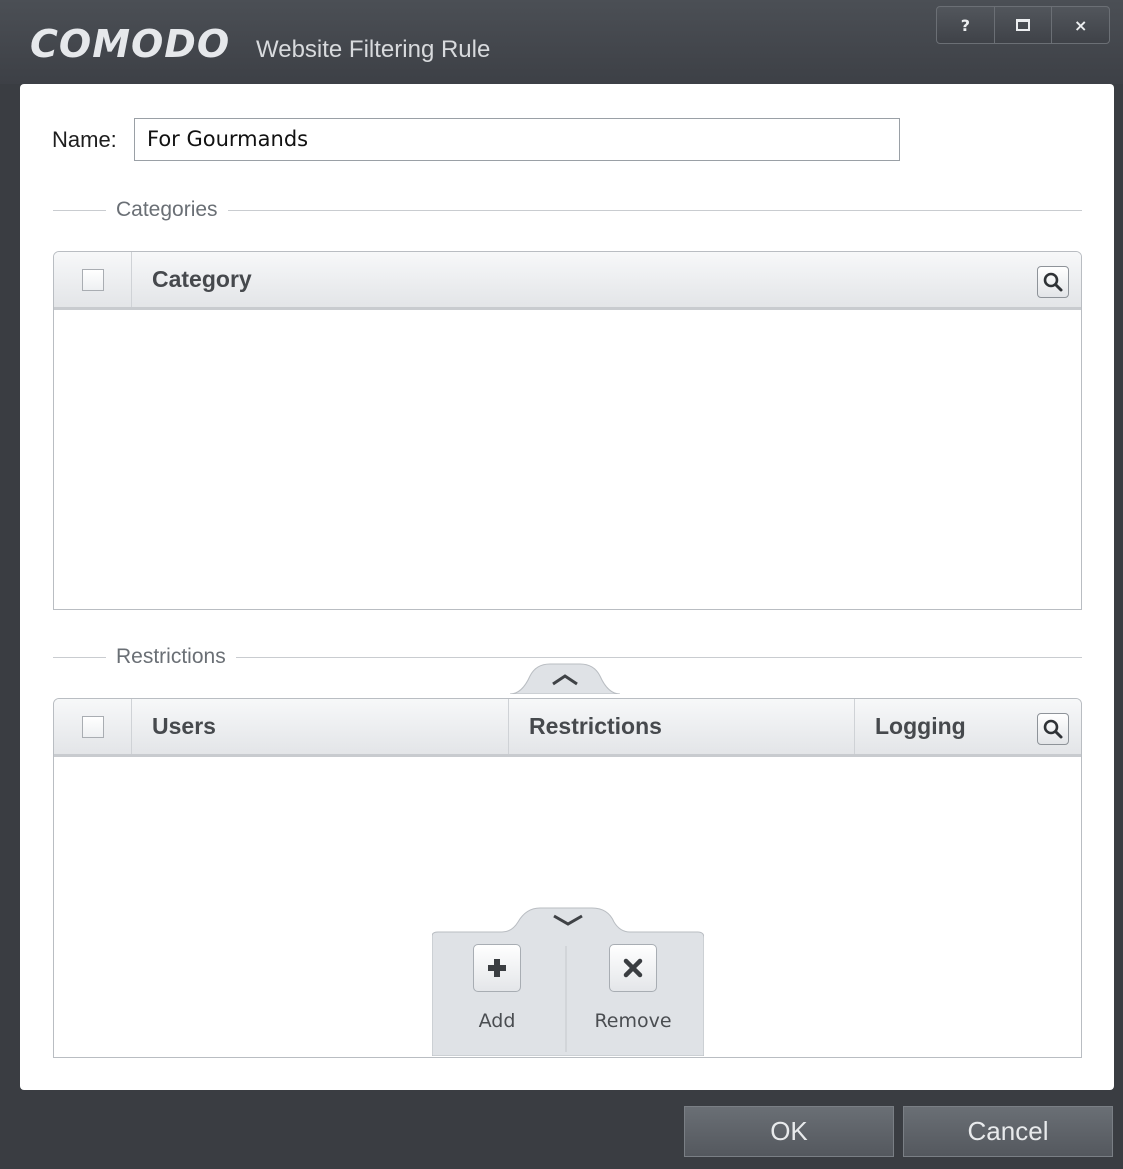 This screenshot has width=1123, height=1169. I want to click on name-label: Name:, so click(84, 139).